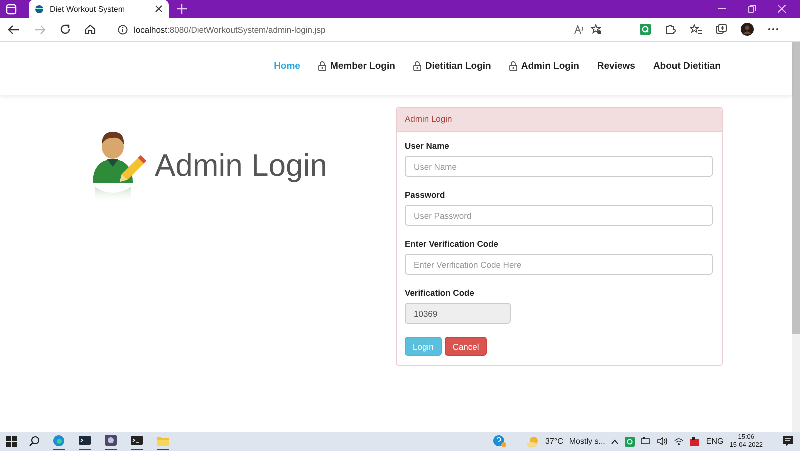 This screenshot has width=800, height=451. Describe the element at coordinates (596, 29) in the screenshot. I see `favorite-add-icon` at that location.